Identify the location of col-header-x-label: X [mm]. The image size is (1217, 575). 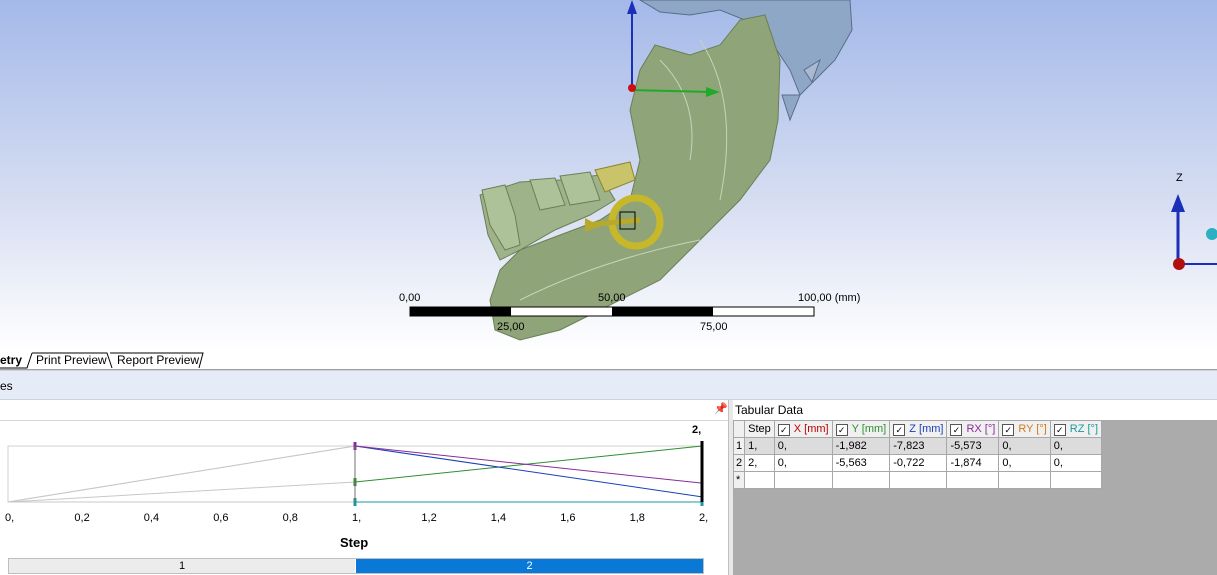
(811, 428).